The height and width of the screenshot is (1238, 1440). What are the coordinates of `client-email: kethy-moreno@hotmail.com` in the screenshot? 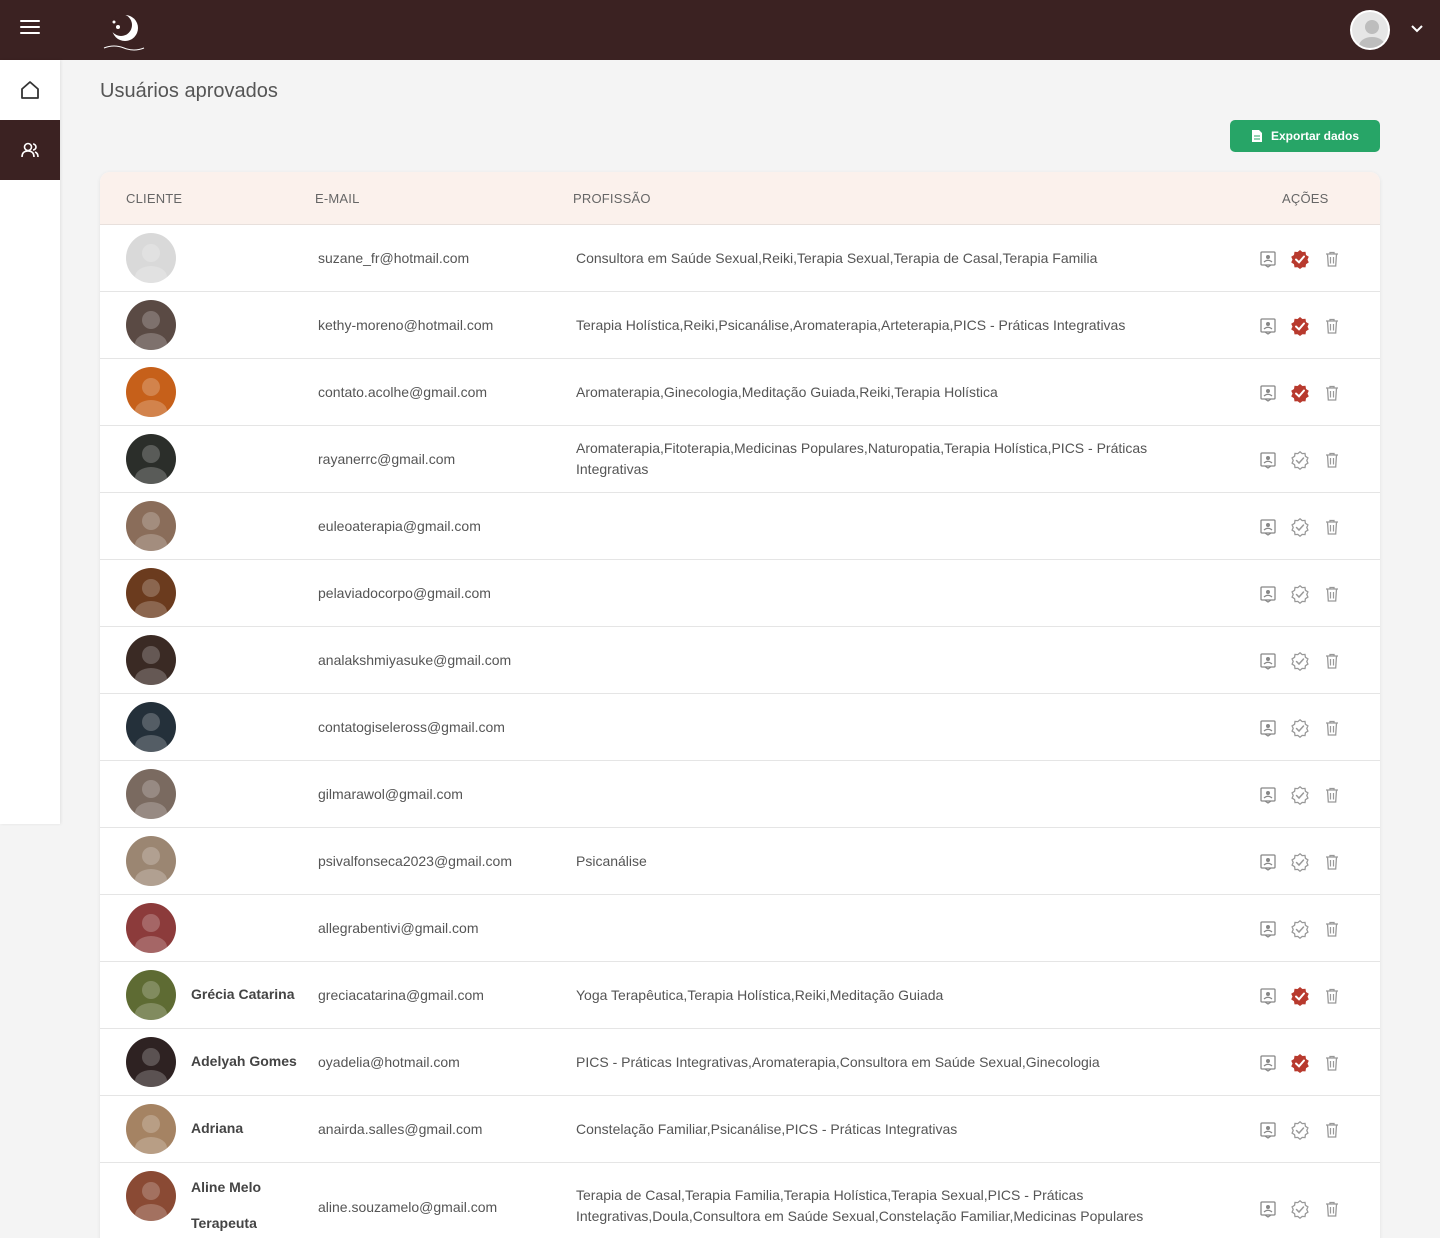 It's located at (406, 325).